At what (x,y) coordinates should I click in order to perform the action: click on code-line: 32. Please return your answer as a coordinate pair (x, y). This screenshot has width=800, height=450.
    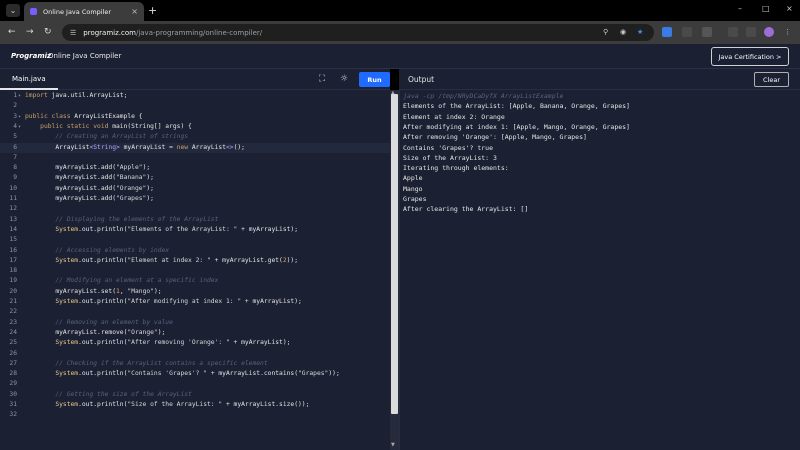
    Looking at the image, I should click on (195, 415).